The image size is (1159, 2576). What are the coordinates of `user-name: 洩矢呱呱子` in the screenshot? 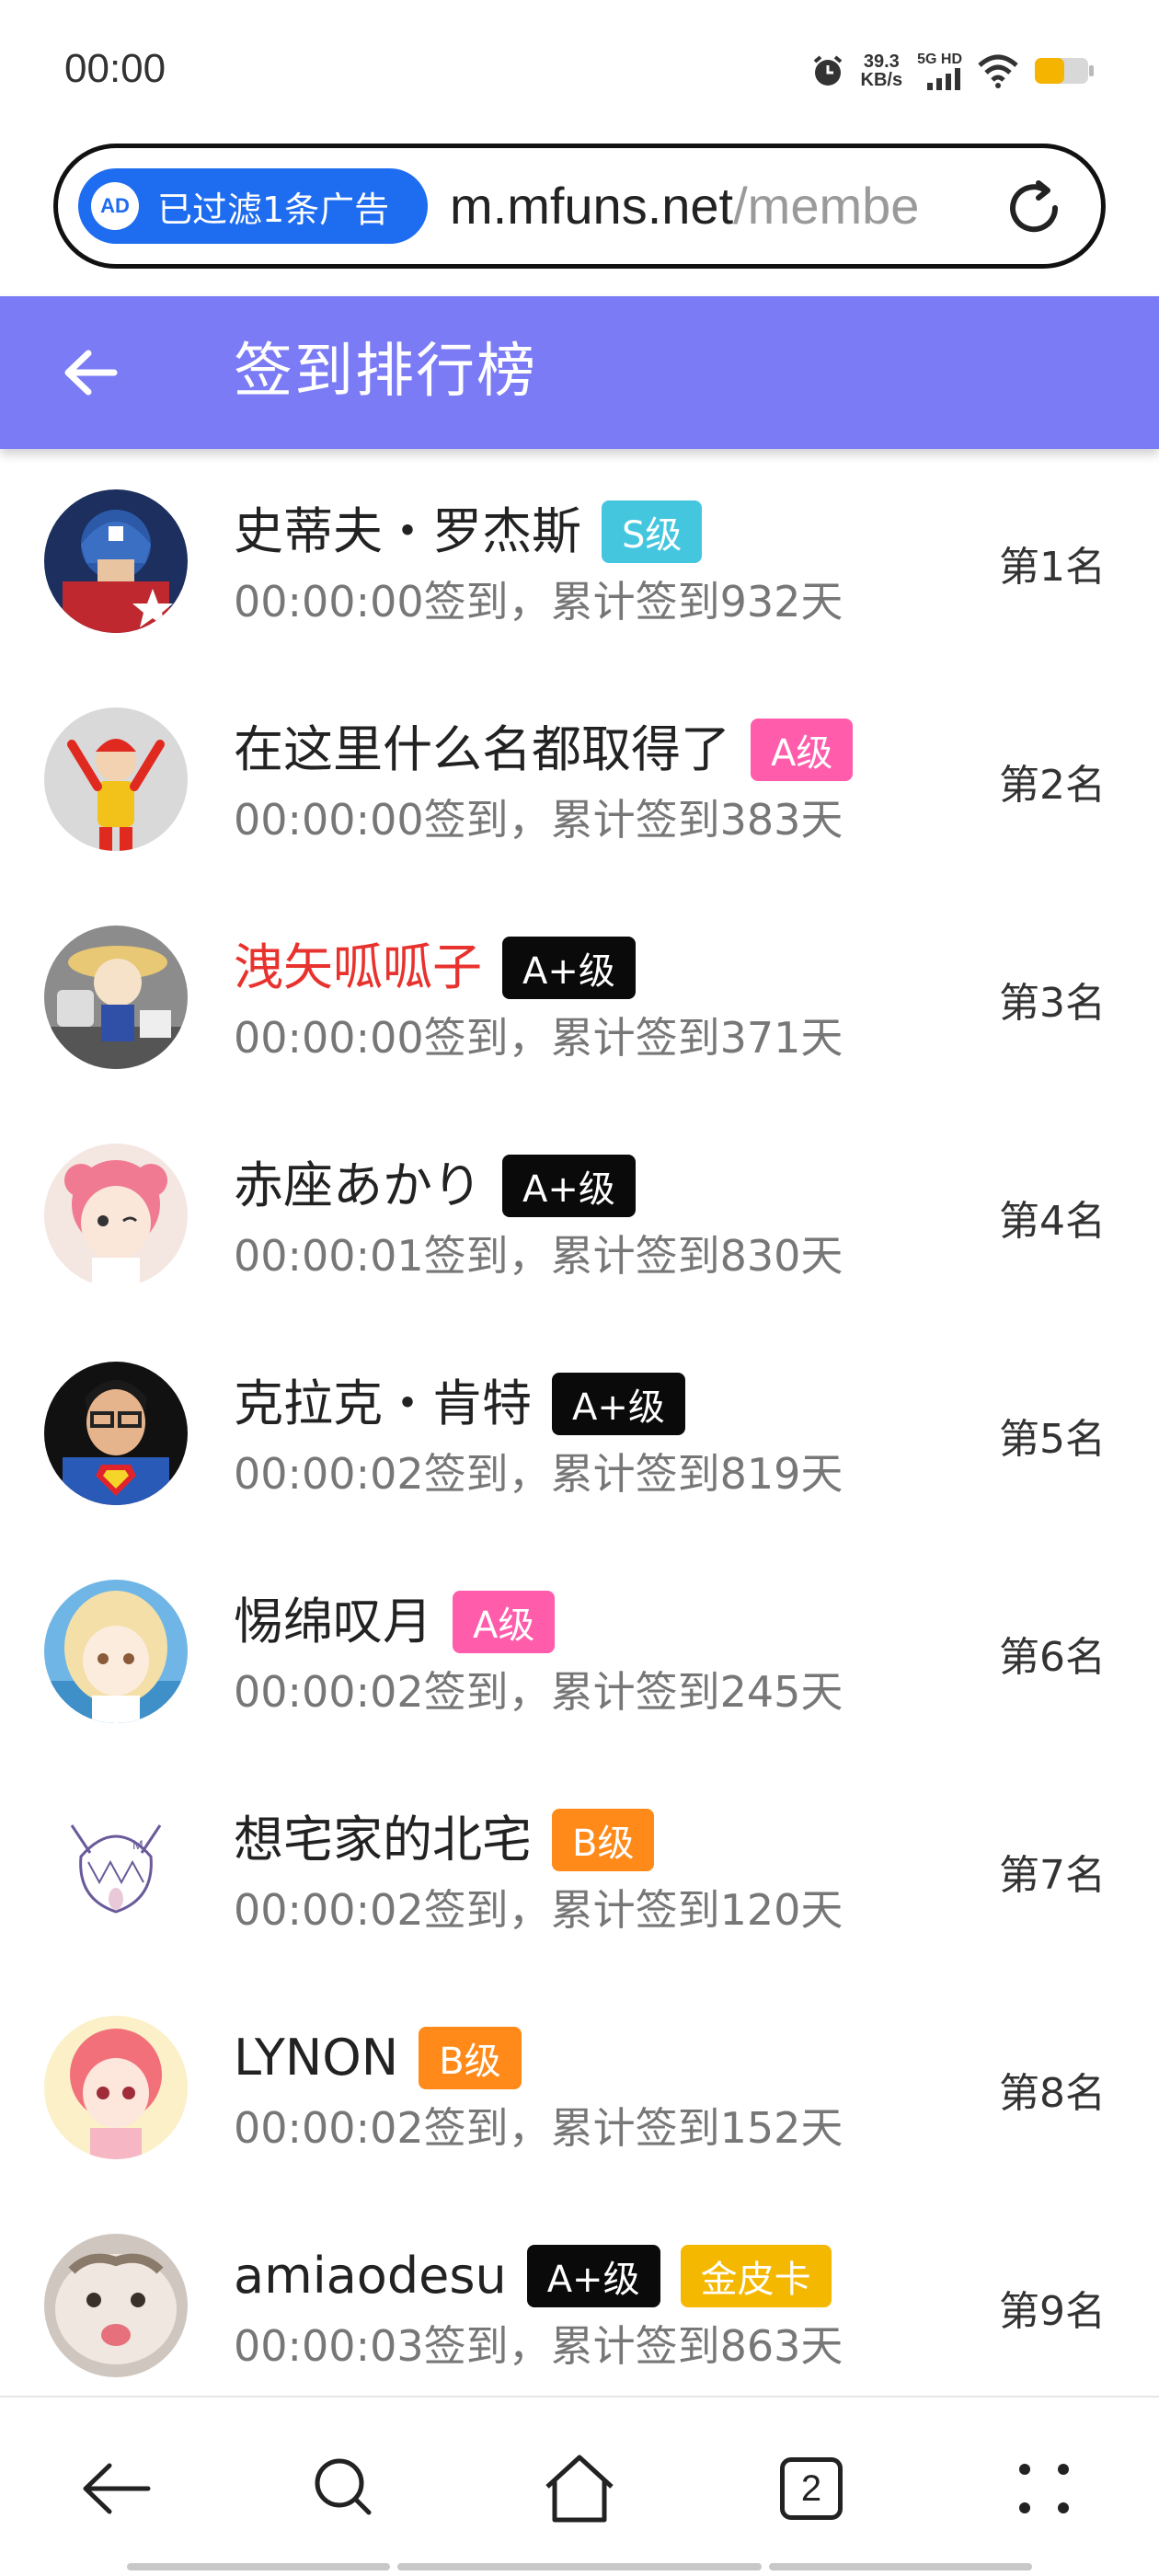 It's located at (358, 968).